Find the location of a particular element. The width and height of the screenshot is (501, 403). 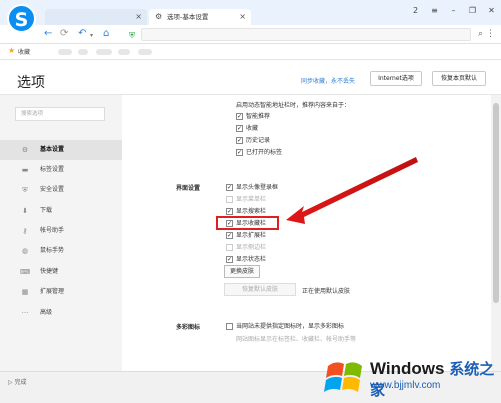

watermark-title: Windows 系统之家 is located at coordinates (434, 379).